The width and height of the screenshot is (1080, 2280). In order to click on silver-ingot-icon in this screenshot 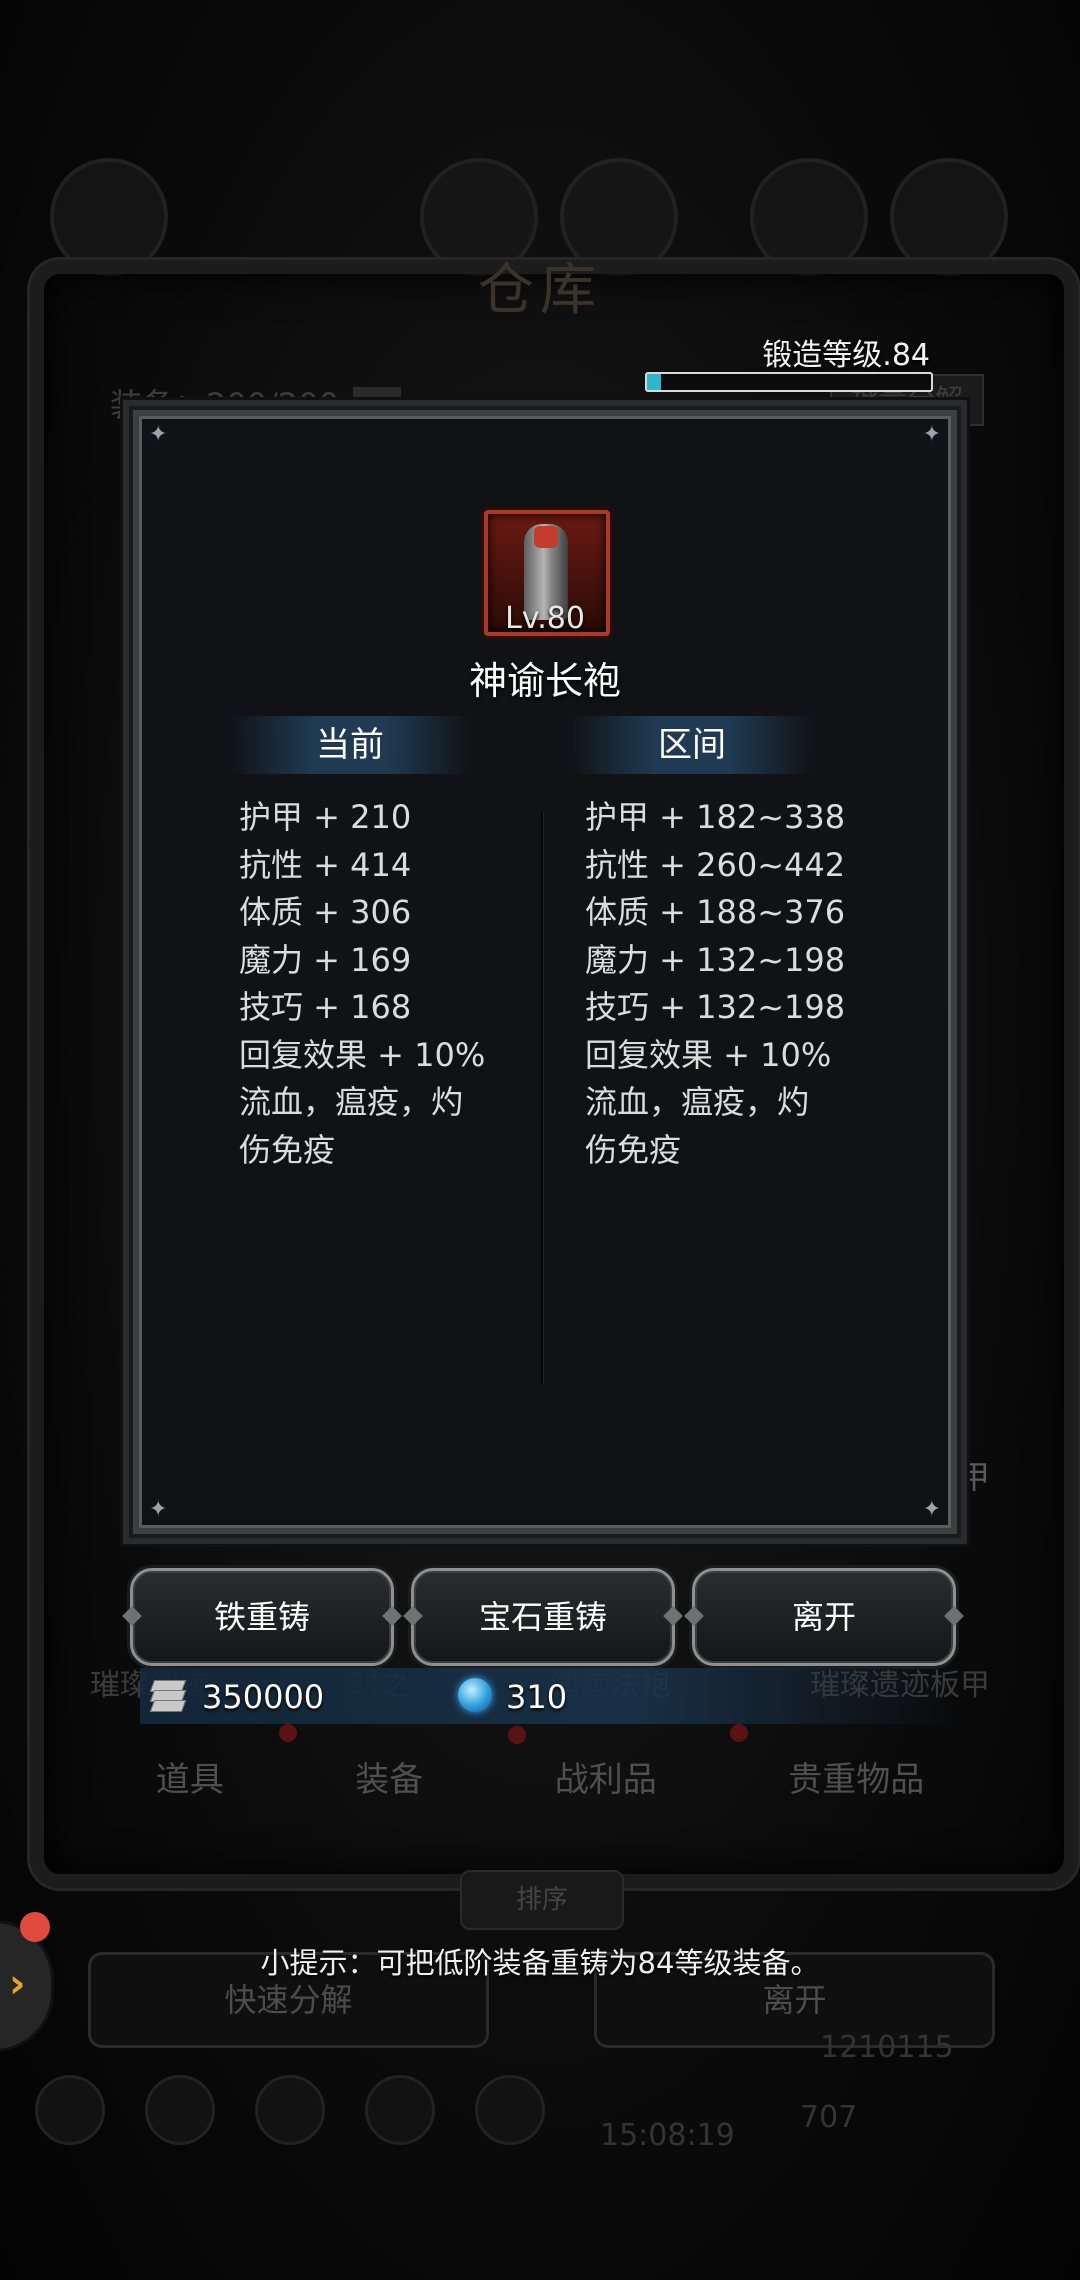, I will do `click(168, 1694)`.